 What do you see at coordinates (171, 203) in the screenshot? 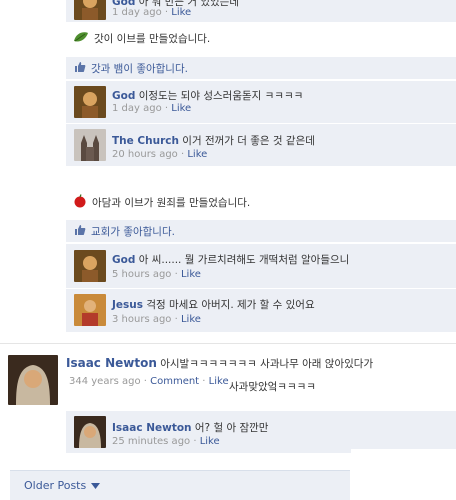
I see `status-text: 아담과 이브가 원죄를 만들었습니다.` at bounding box center [171, 203].